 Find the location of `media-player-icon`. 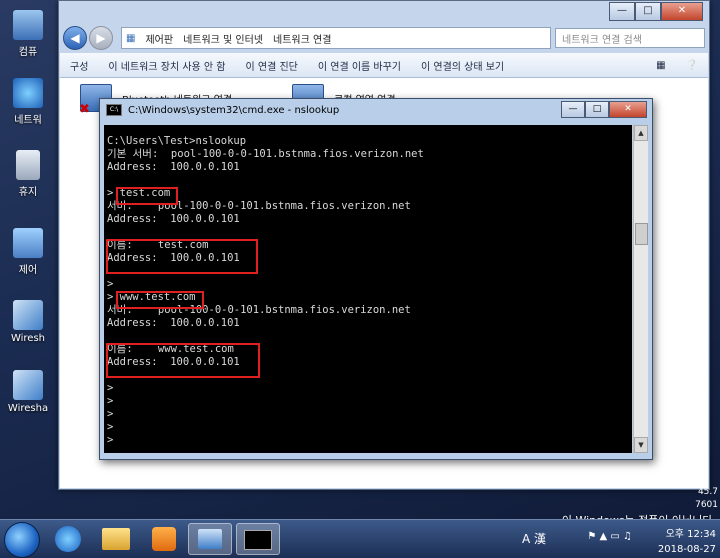

media-player-icon is located at coordinates (164, 539).